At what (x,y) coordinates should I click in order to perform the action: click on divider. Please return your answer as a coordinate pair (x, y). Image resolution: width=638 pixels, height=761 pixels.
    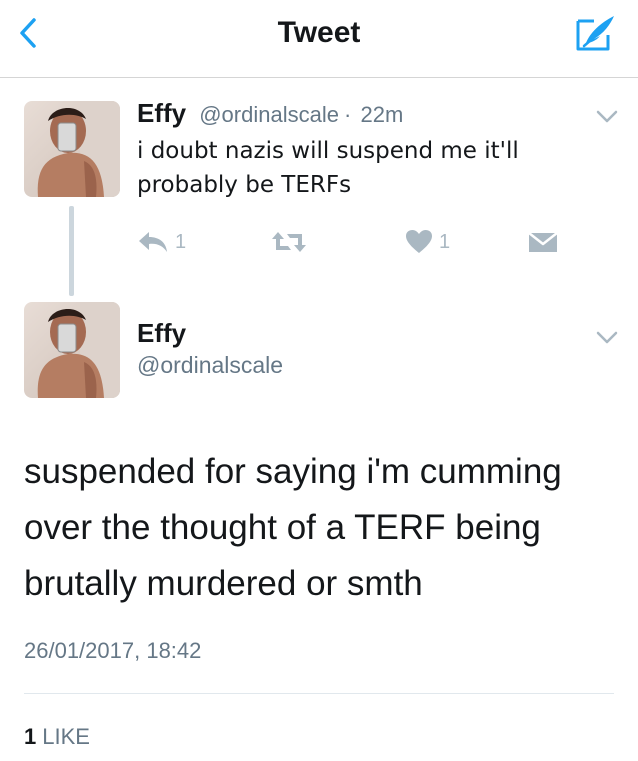
    Looking at the image, I should click on (319, 693).